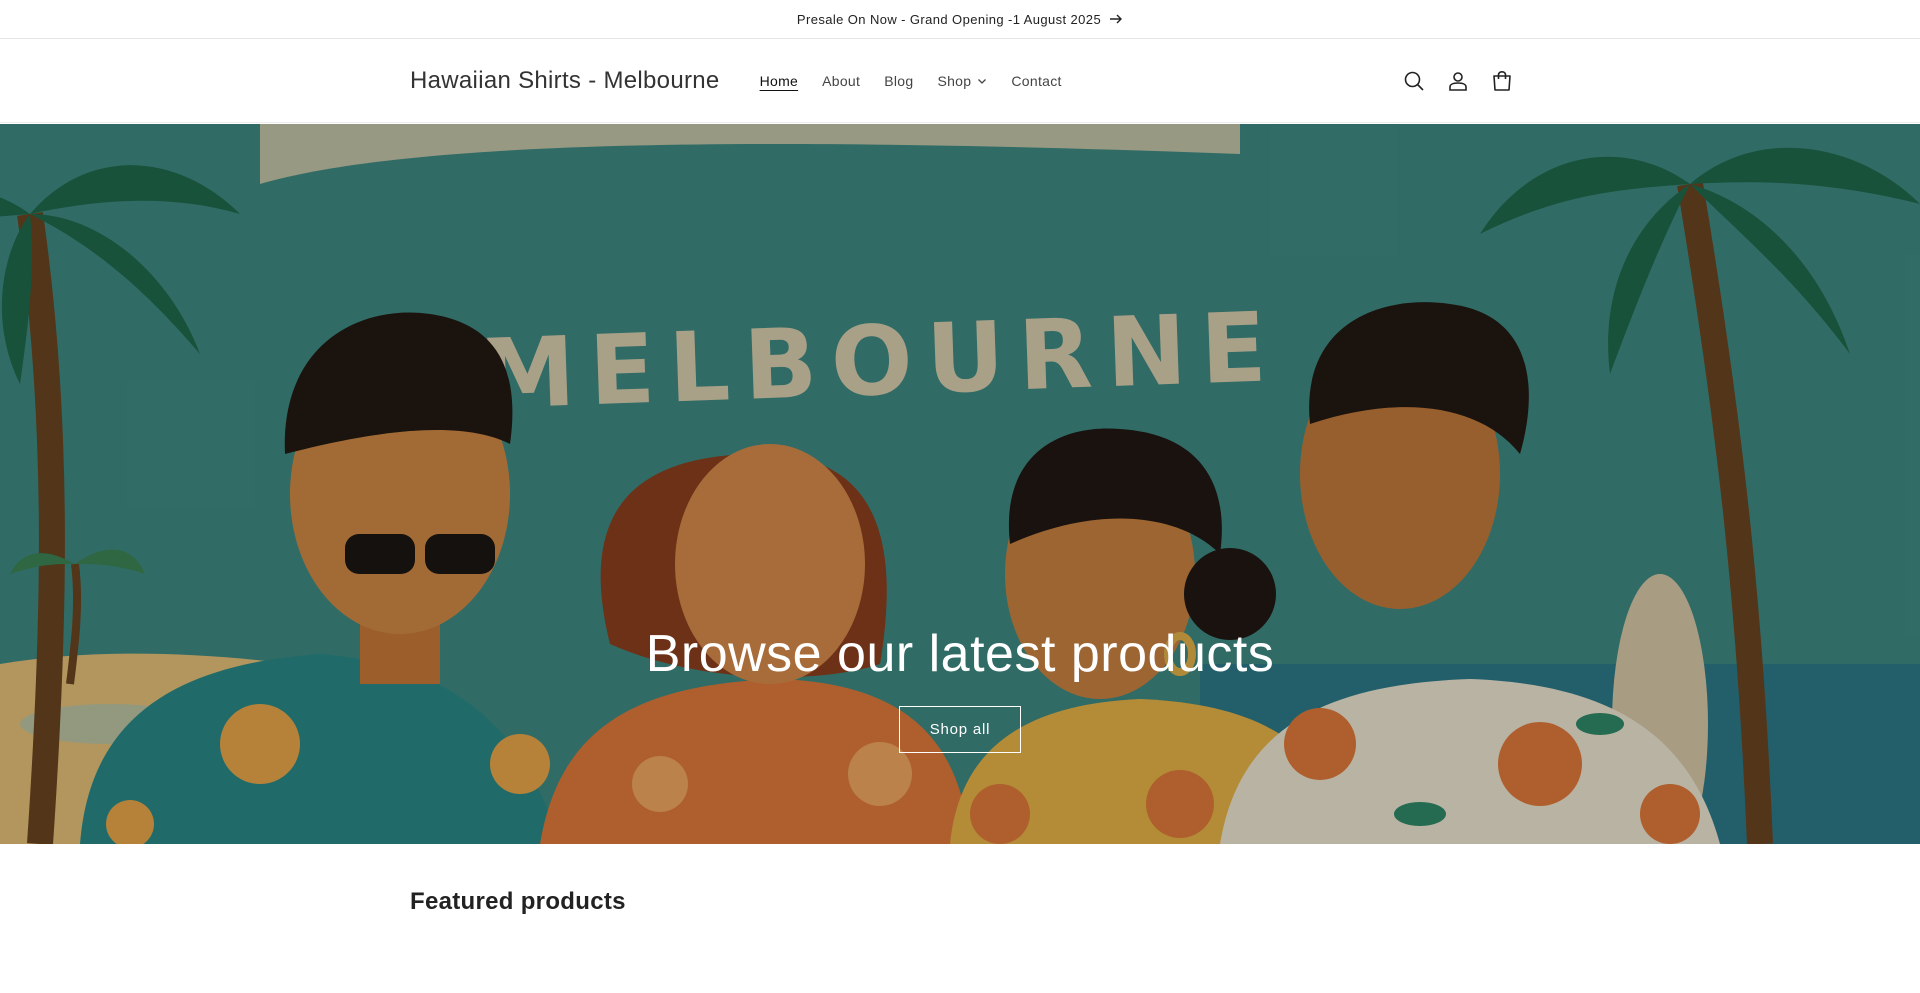 Image resolution: width=1920 pixels, height=993 pixels. Describe the element at coordinates (565, 81) in the screenshot. I see `site-logo: Hawaiian Shirts - Melbourne` at that location.